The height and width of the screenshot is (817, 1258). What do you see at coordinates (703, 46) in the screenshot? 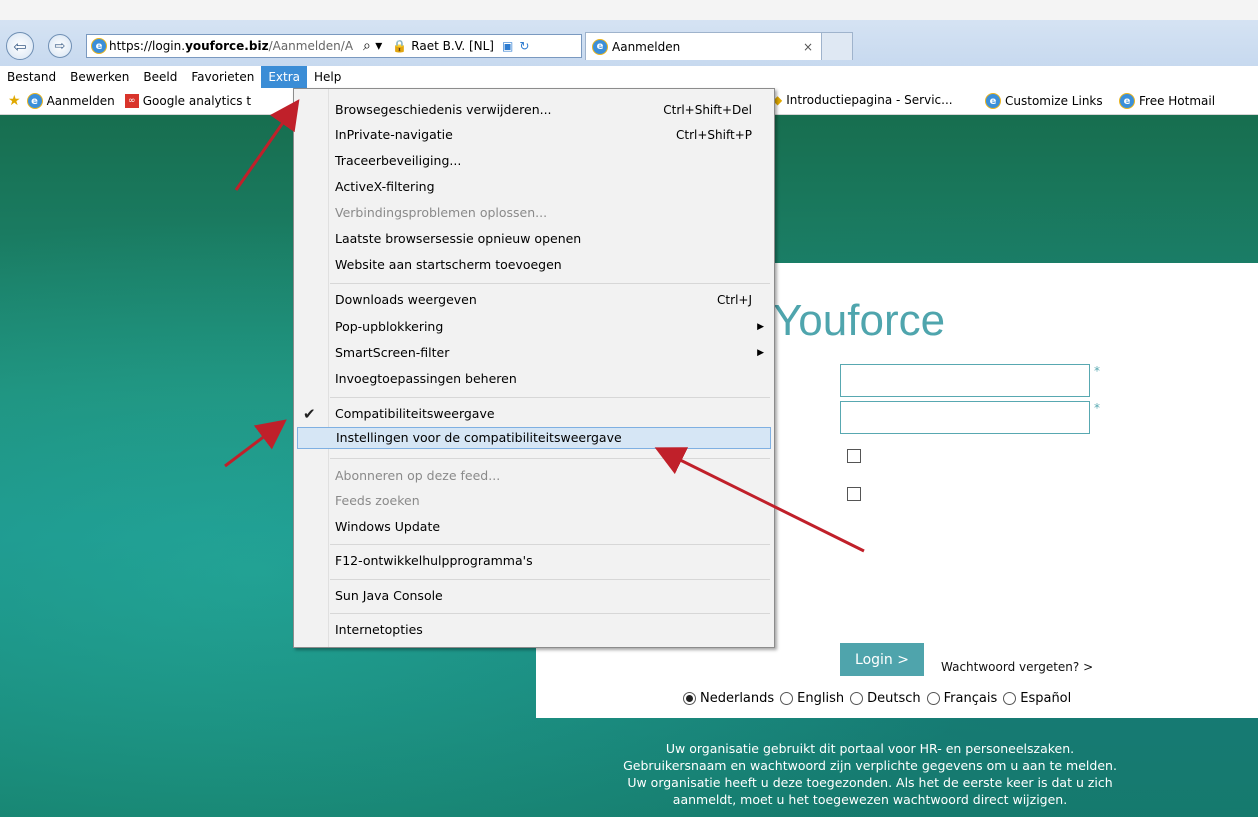
I see `tab-aanmelden: e Aanmelden ×` at bounding box center [703, 46].